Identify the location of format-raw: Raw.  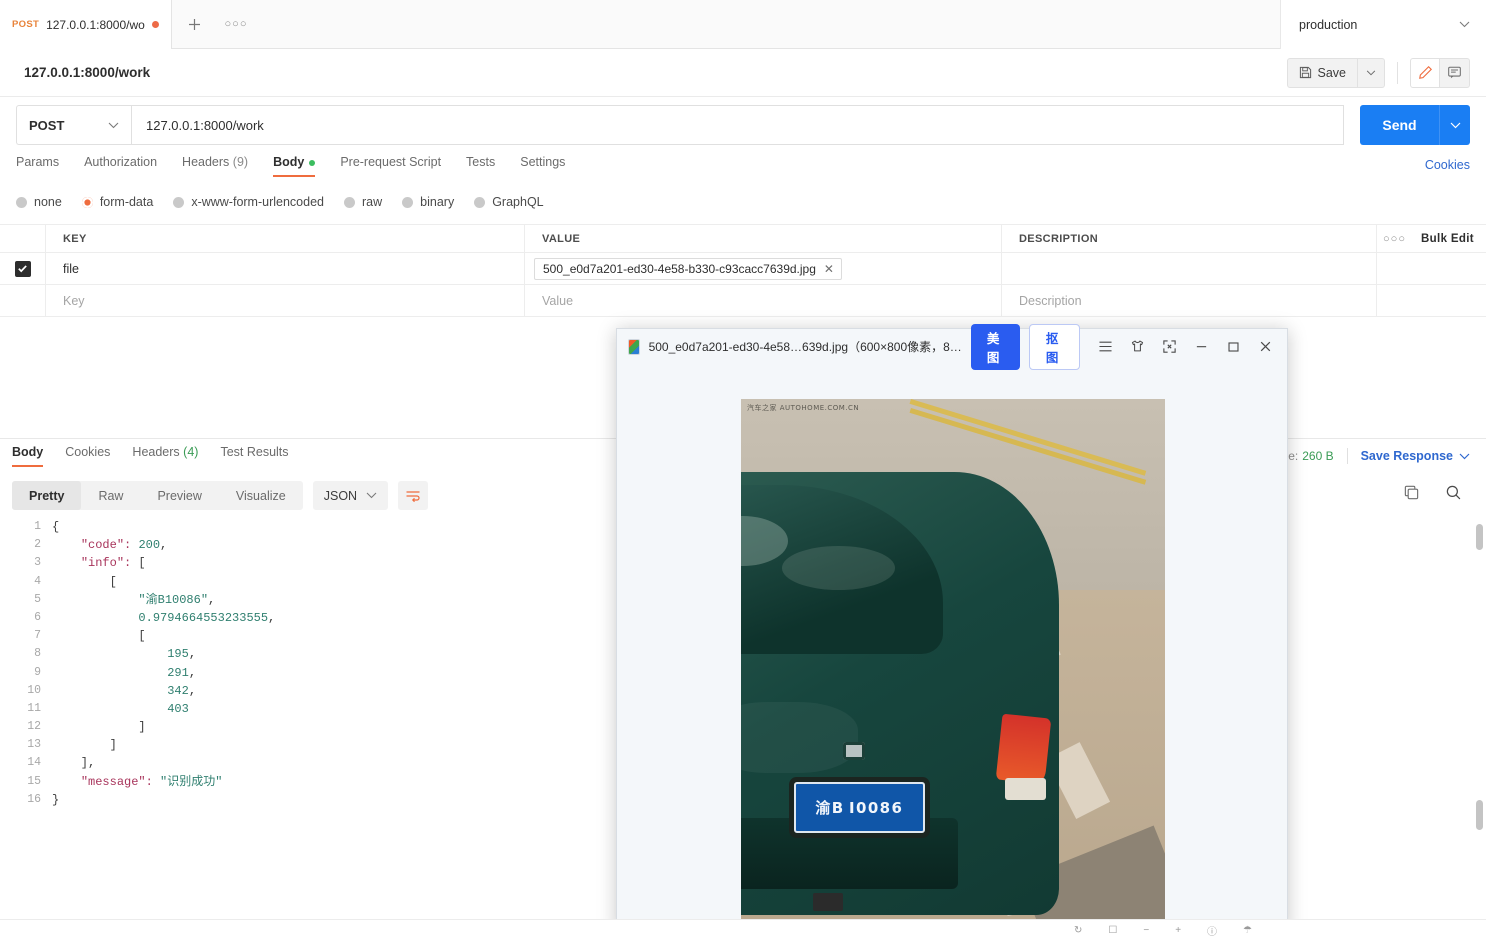
(110, 495).